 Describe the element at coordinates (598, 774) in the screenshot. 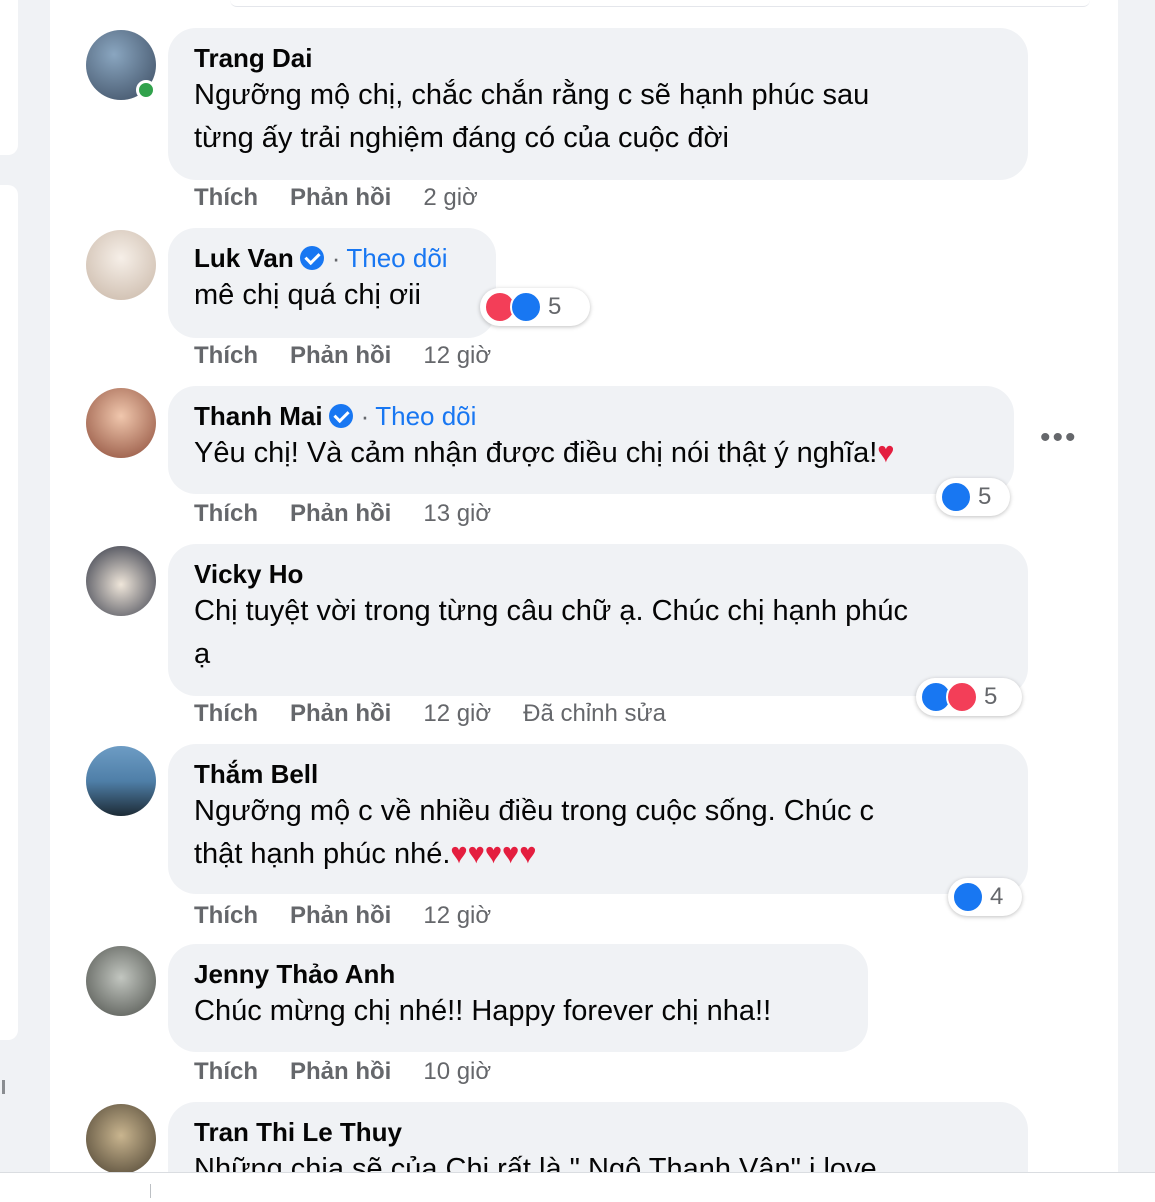

I see `comment-author: Thắm Bell` at that location.